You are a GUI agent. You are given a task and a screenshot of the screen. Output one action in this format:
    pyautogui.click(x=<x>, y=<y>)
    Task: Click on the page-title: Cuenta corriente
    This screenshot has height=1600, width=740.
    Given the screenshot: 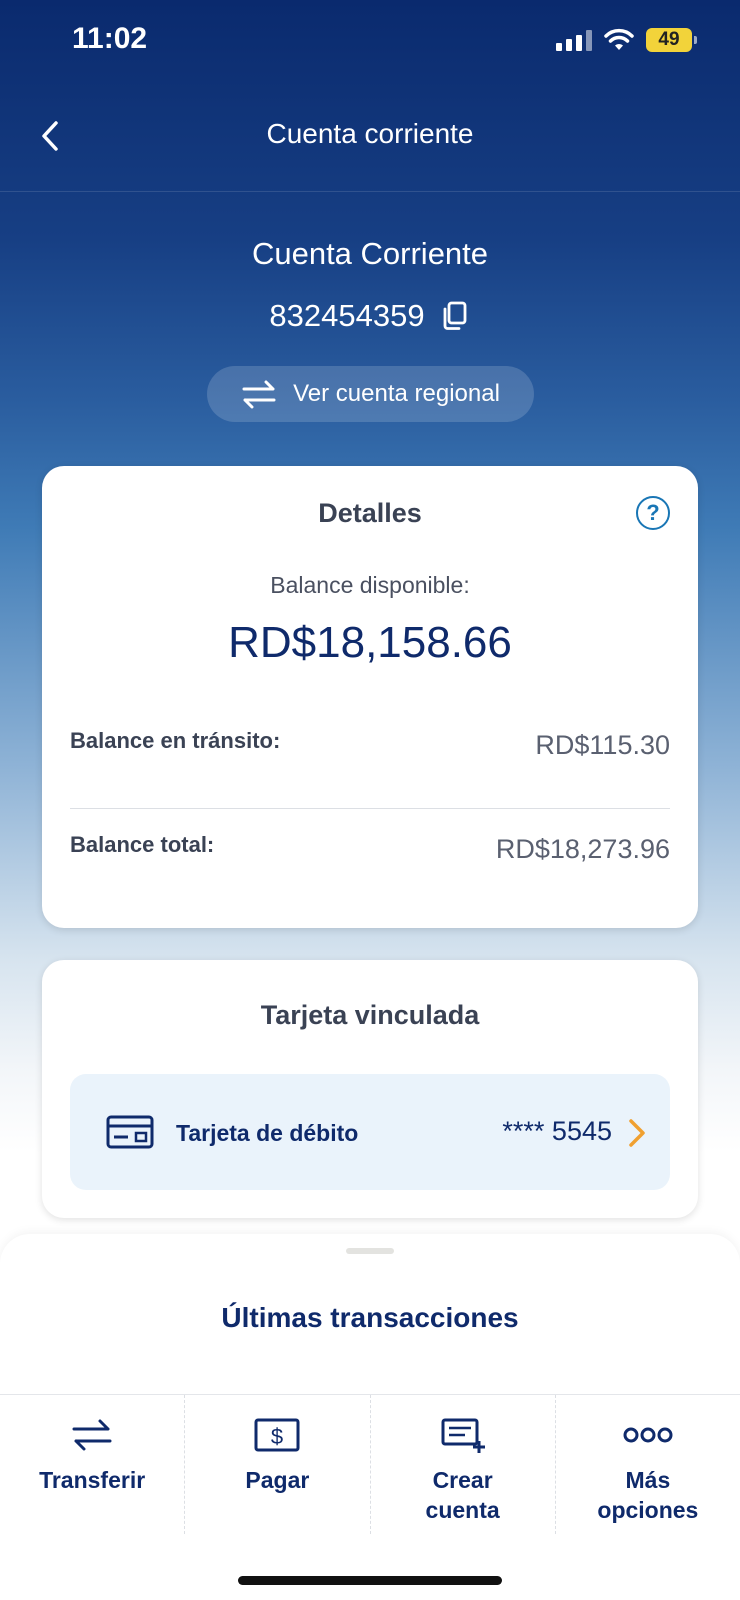 What is the action you would take?
    pyautogui.click(x=370, y=133)
    